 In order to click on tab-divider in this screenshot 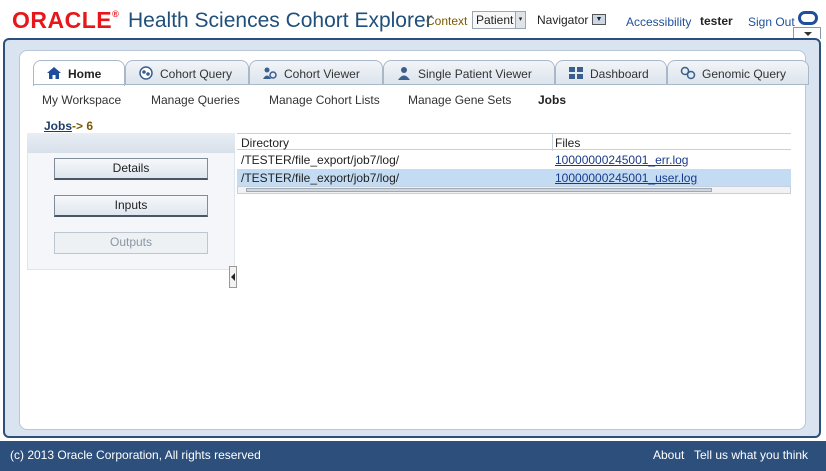, I will do `click(421, 84)`.